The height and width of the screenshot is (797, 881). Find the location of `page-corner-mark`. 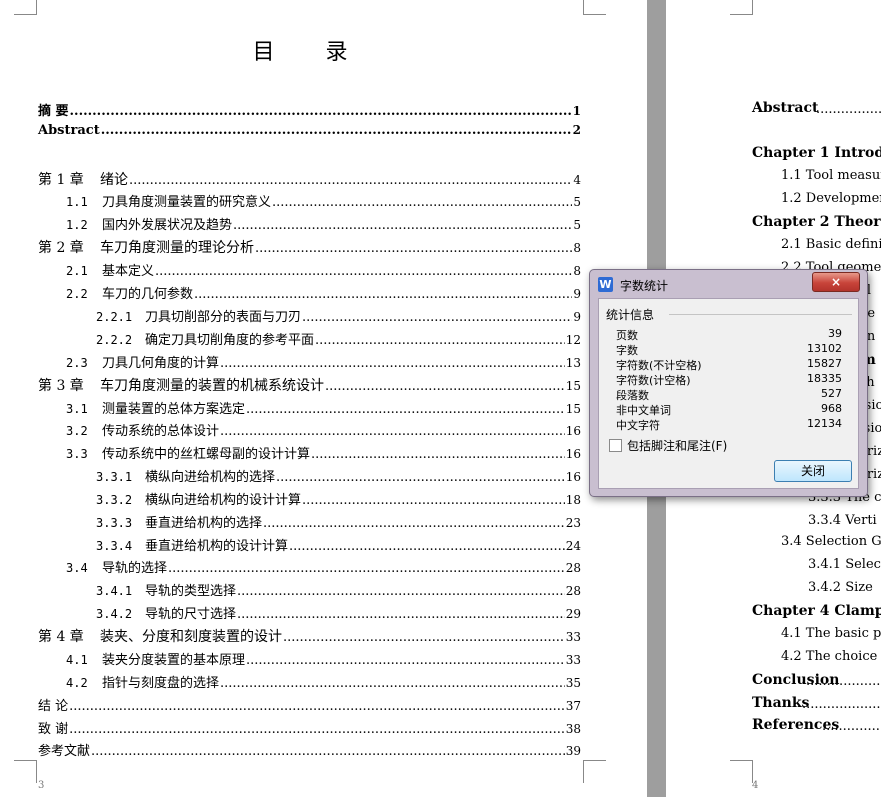

page-corner-mark is located at coordinates (25, 771).